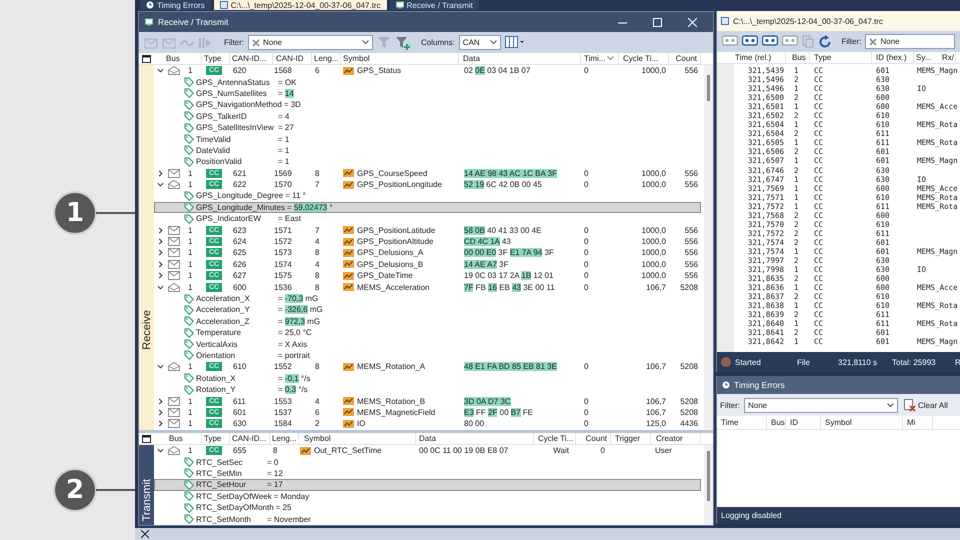 The image size is (960, 540). I want to click on column-header: ID (hex.), so click(893, 57).